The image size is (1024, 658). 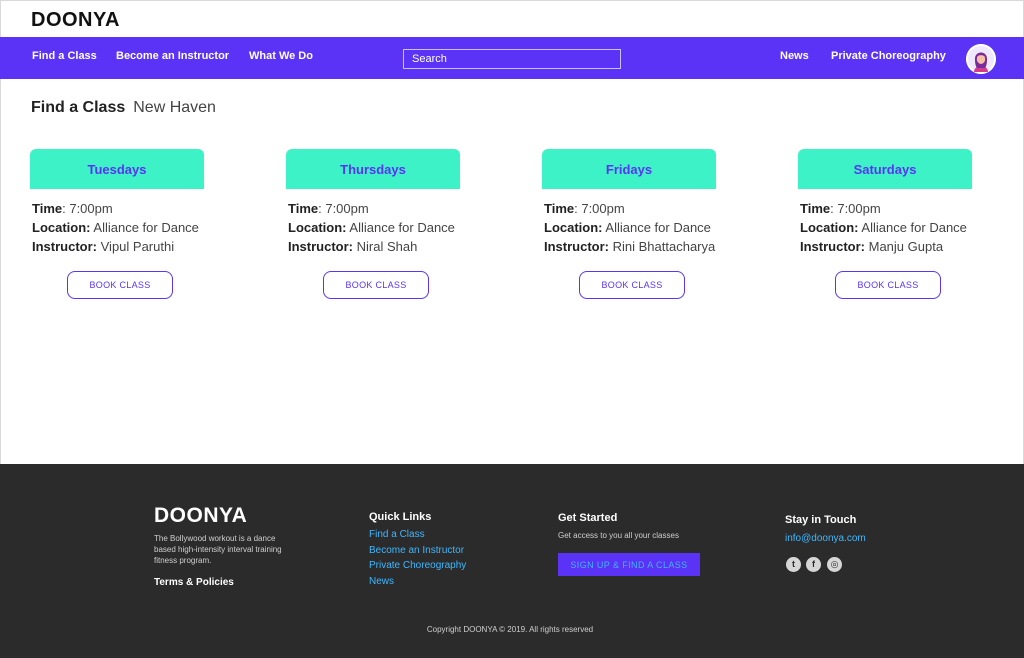 What do you see at coordinates (629, 564) in the screenshot?
I see `signup-find-class-button: SIGN UP & FIND A CLASS` at bounding box center [629, 564].